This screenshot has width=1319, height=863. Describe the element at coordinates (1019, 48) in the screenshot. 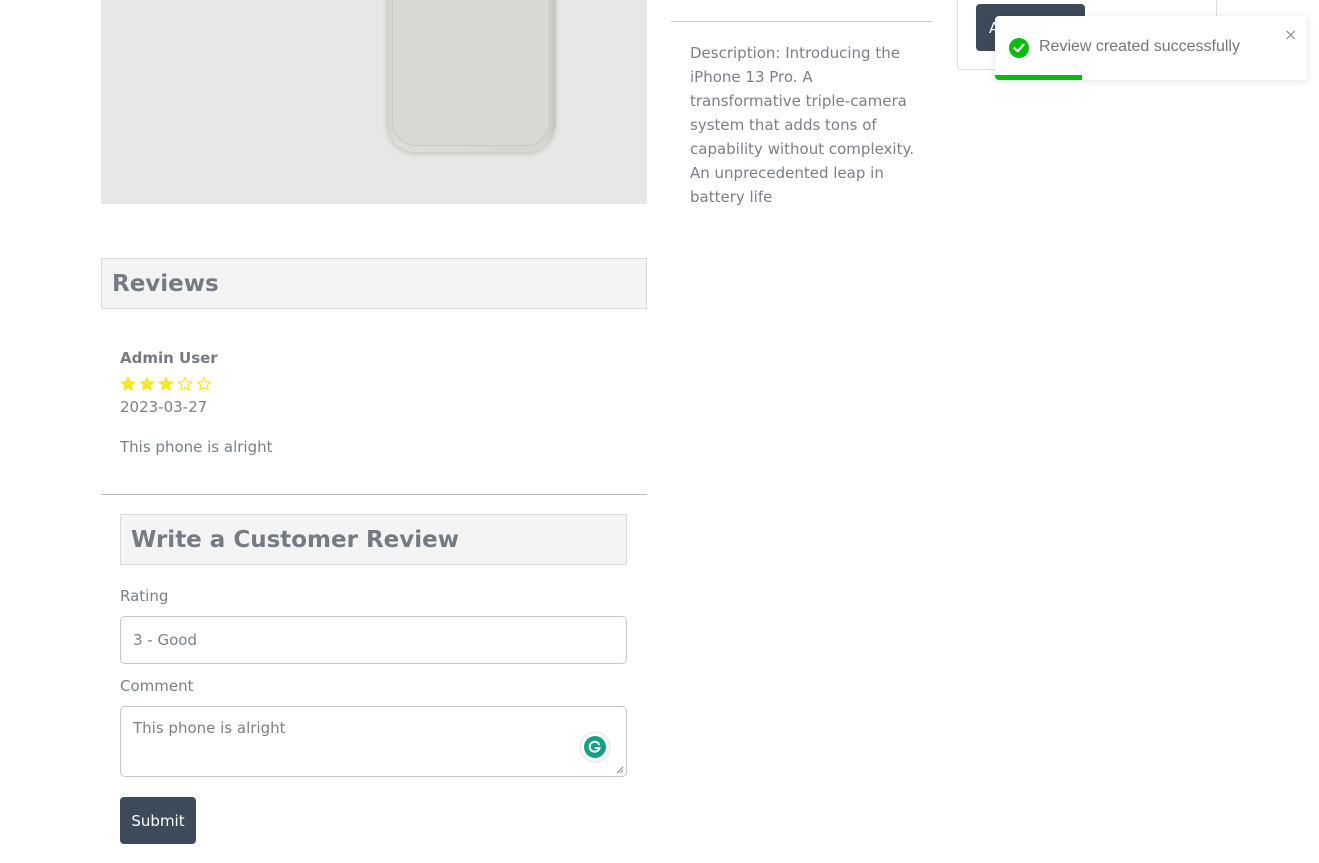

I see `checkmark-circle-icon` at that location.